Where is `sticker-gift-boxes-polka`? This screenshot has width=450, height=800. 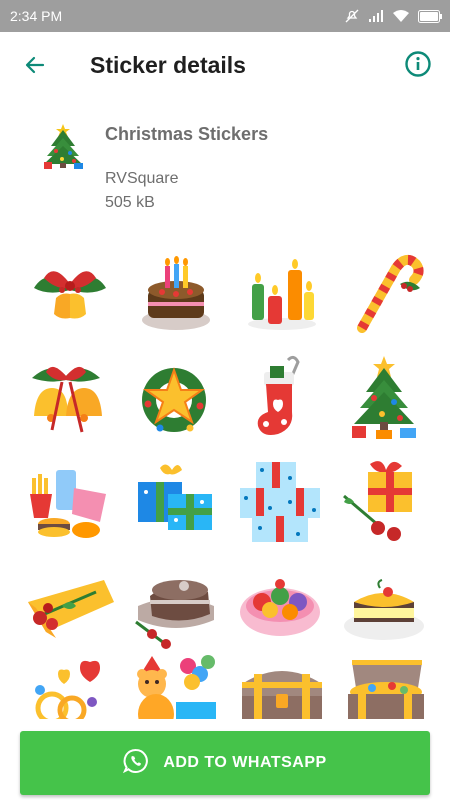
sticker-gift-boxes-polka is located at coordinates (280, 502).